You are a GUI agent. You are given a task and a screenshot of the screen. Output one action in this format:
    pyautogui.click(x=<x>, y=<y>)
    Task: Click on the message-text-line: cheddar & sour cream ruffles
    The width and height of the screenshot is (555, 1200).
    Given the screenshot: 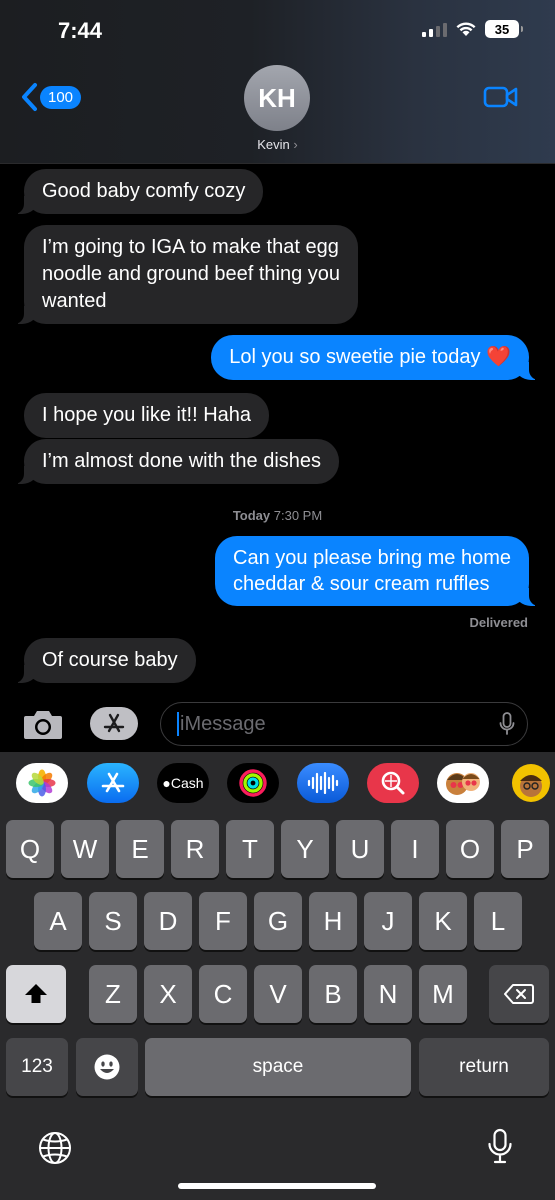 What is the action you would take?
    pyautogui.click(x=361, y=584)
    